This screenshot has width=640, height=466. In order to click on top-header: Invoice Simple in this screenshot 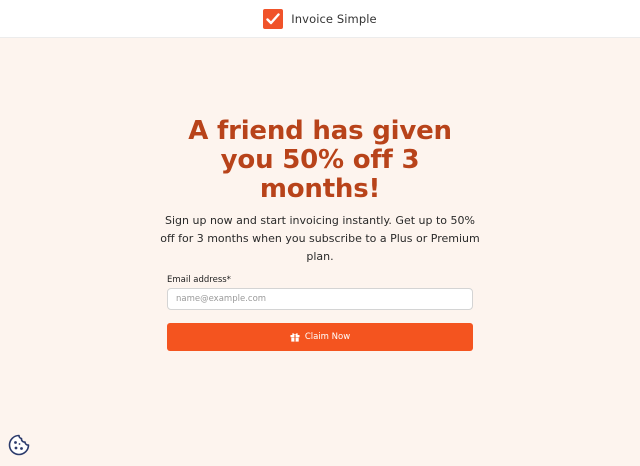, I will do `click(320, 19)`.